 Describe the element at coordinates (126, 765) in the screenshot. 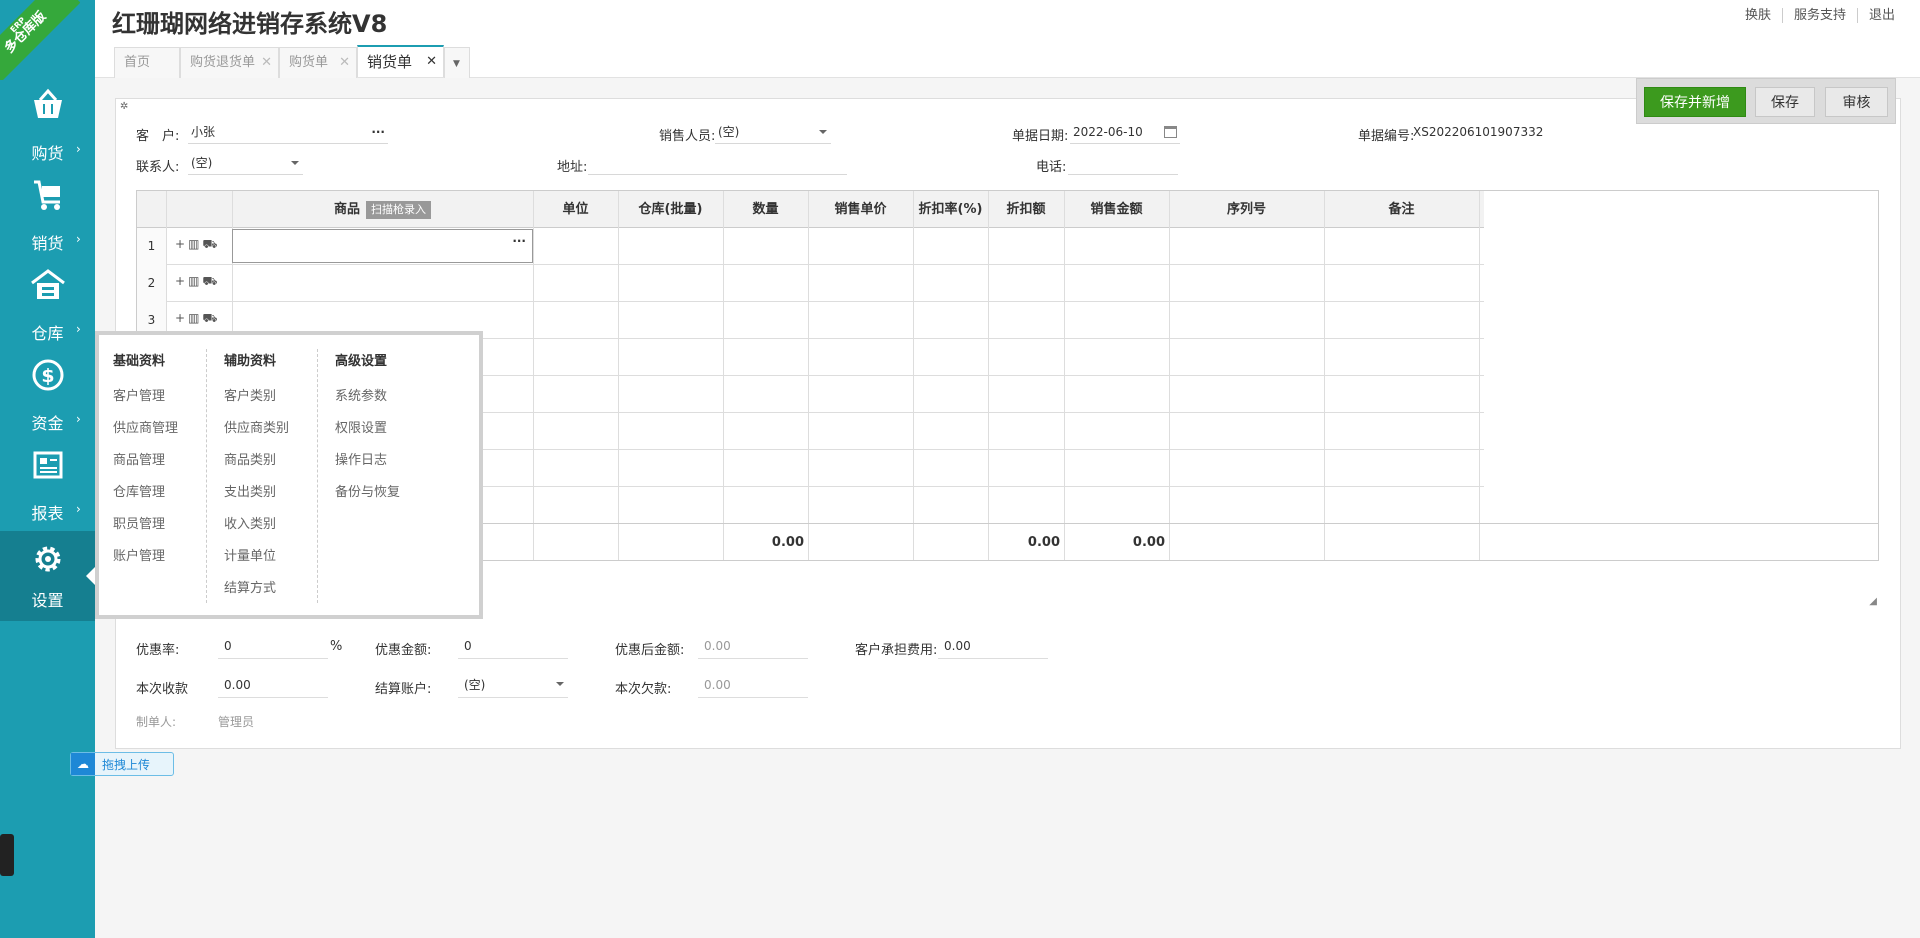

I see `upload-label: 拖拽上传` at that location.